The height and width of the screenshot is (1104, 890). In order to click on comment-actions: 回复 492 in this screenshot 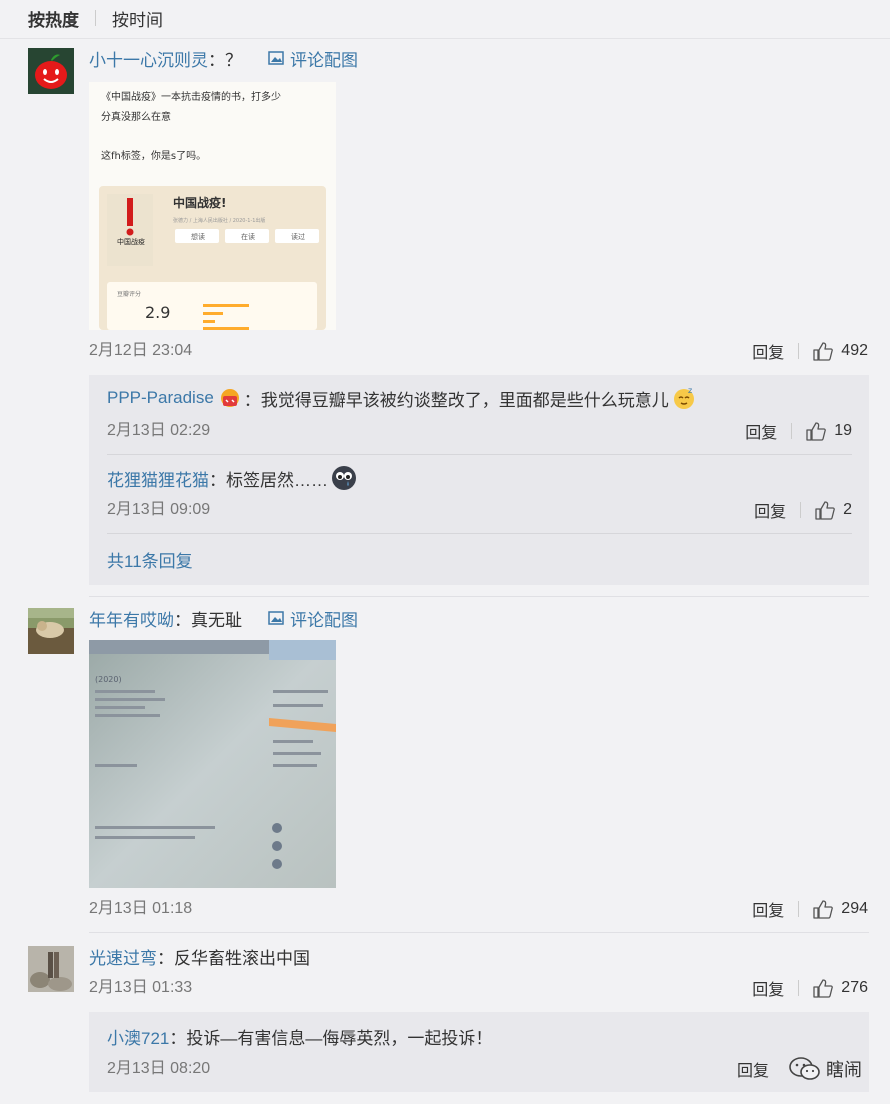, I will do `click(810, 351)`.